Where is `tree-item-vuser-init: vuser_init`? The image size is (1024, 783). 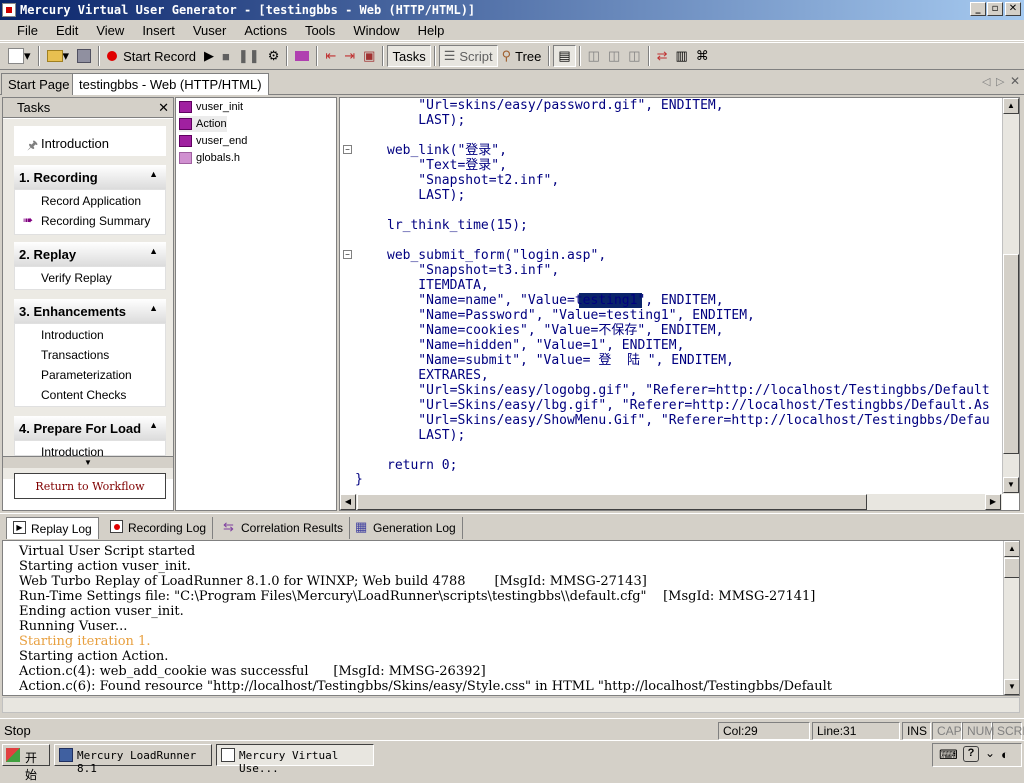
tree-item-vuser-init: vuser_init is located at coordinates (211, 107).